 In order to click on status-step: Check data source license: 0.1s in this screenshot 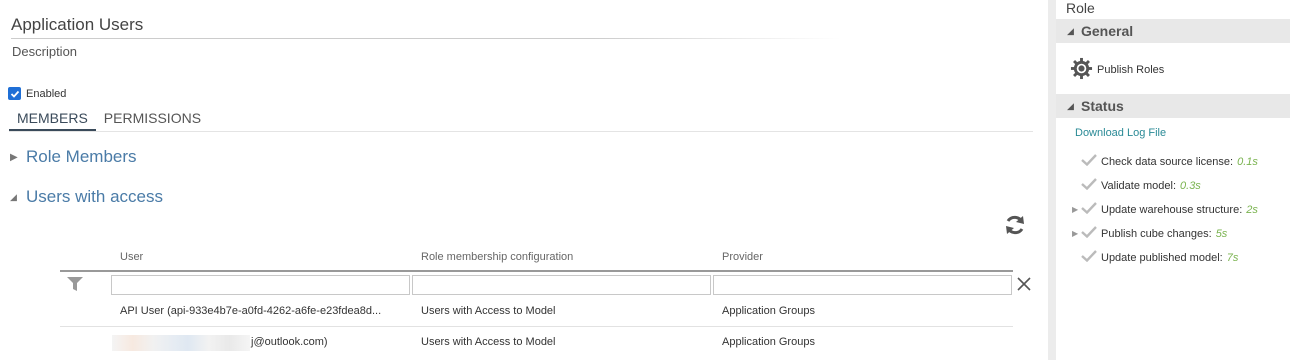, I will do `click(1165, 161)`.